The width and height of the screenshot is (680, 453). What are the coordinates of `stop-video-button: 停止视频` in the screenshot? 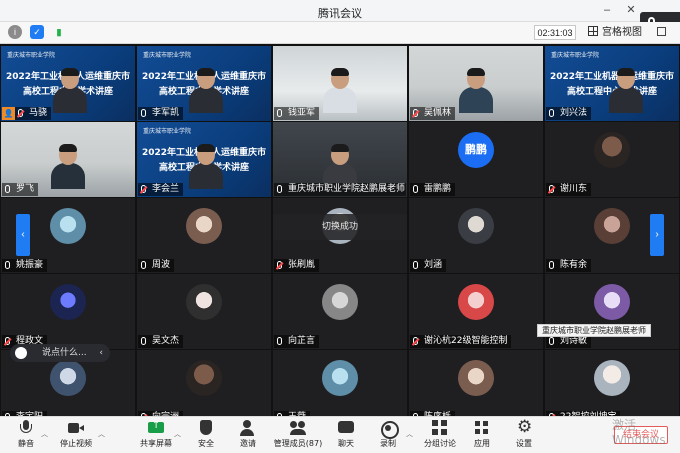 It's located at (76, 436).